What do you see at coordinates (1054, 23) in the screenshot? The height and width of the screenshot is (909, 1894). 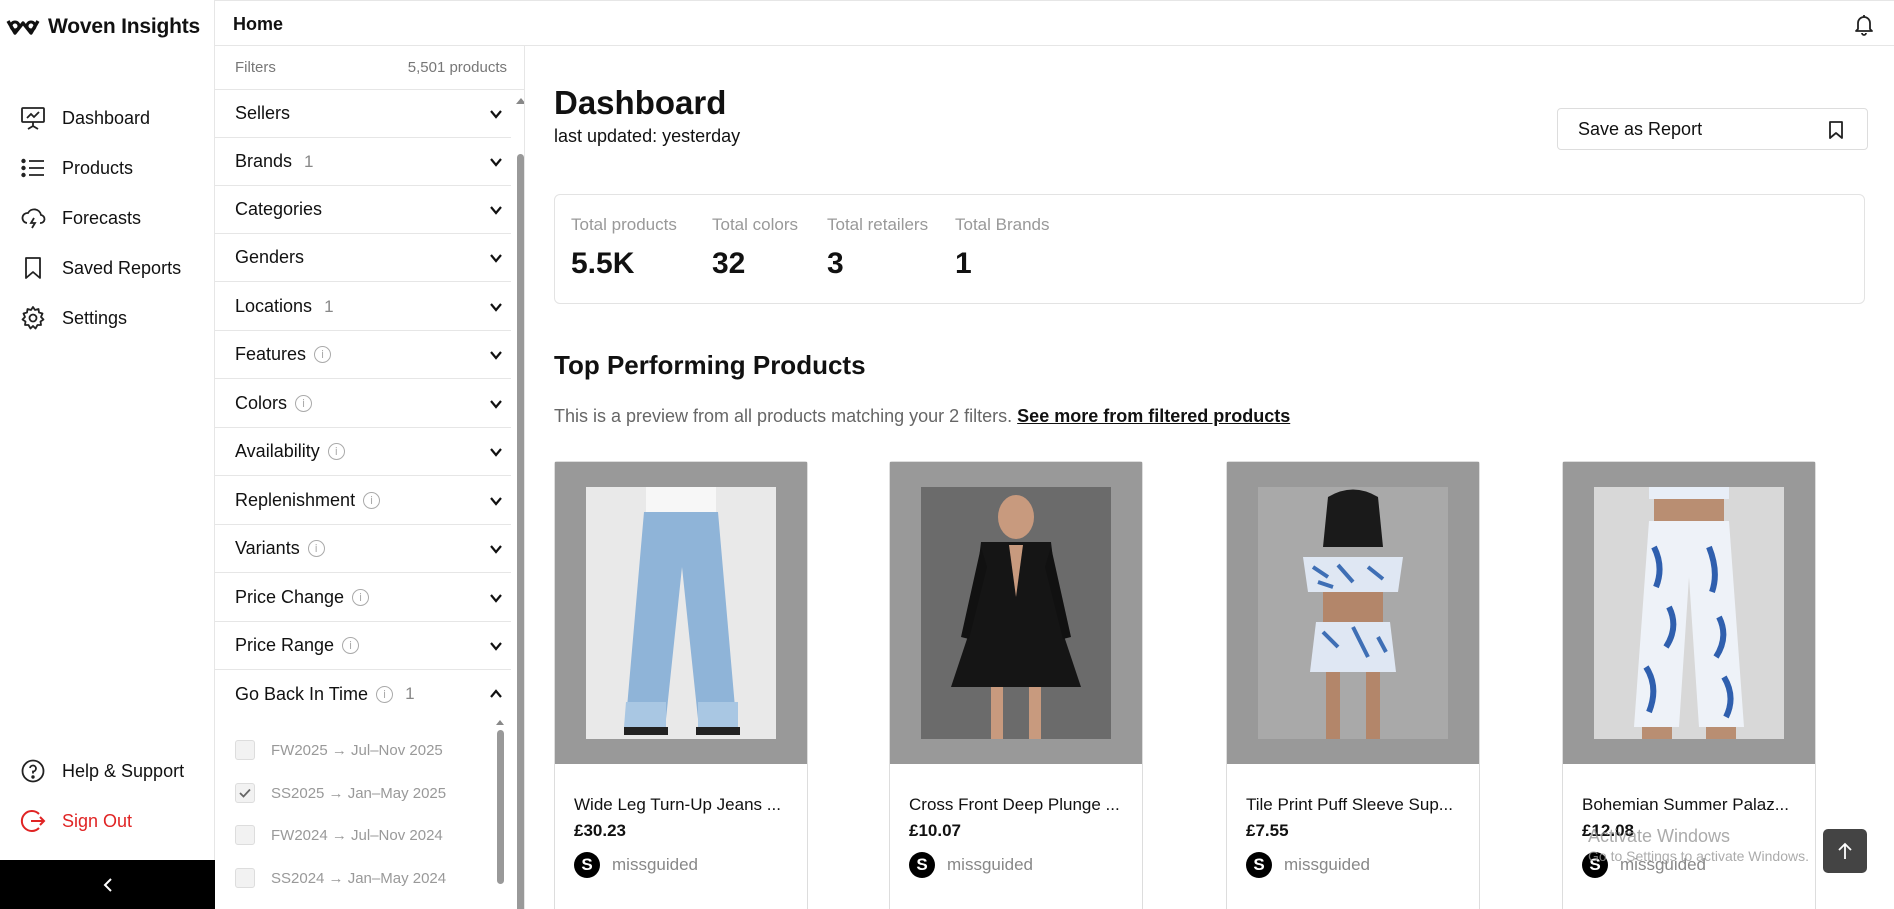 I see `top-bar: Home` at bounding box center [1054, 23].